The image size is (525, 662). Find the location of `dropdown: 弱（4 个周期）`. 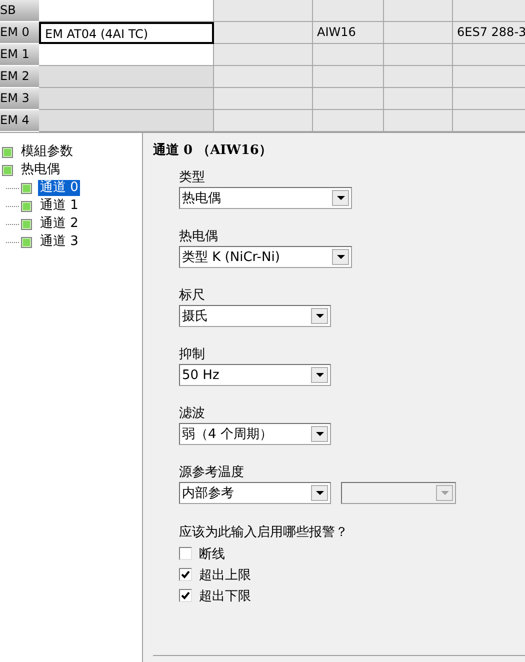

dropdown: 弱（4 个周期） is located at coordinates (255, 434).